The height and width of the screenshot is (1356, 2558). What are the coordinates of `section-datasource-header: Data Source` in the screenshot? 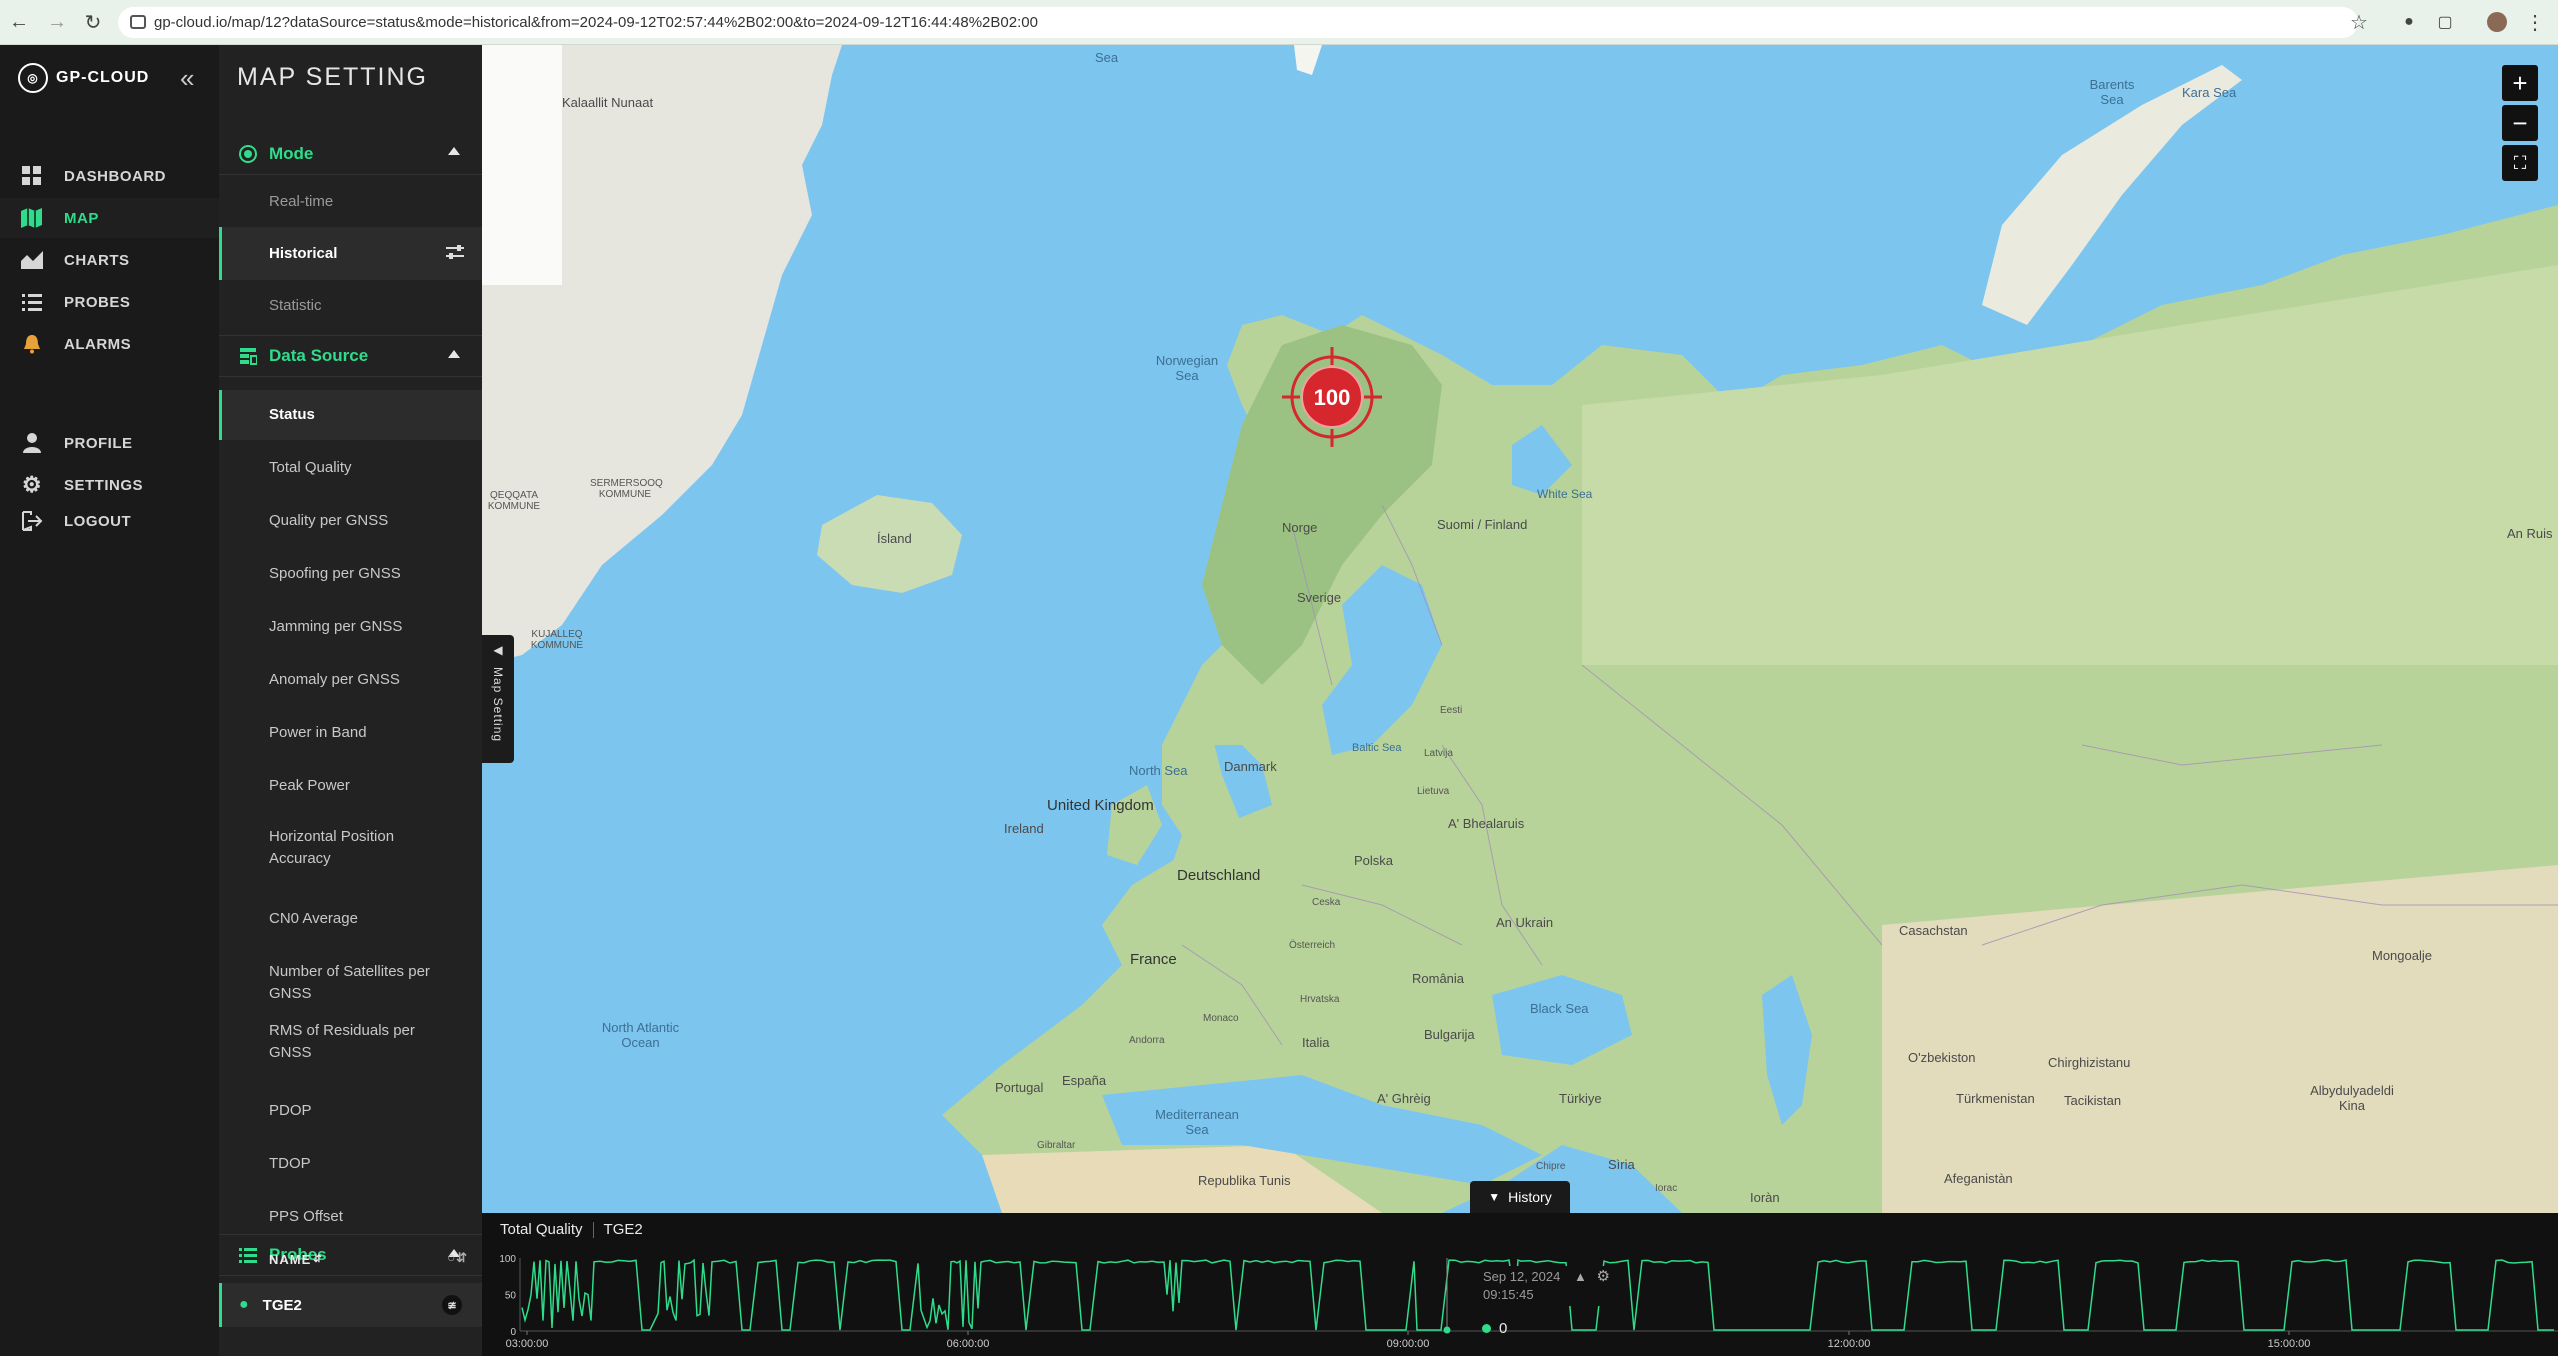 It's located at (350, 356).